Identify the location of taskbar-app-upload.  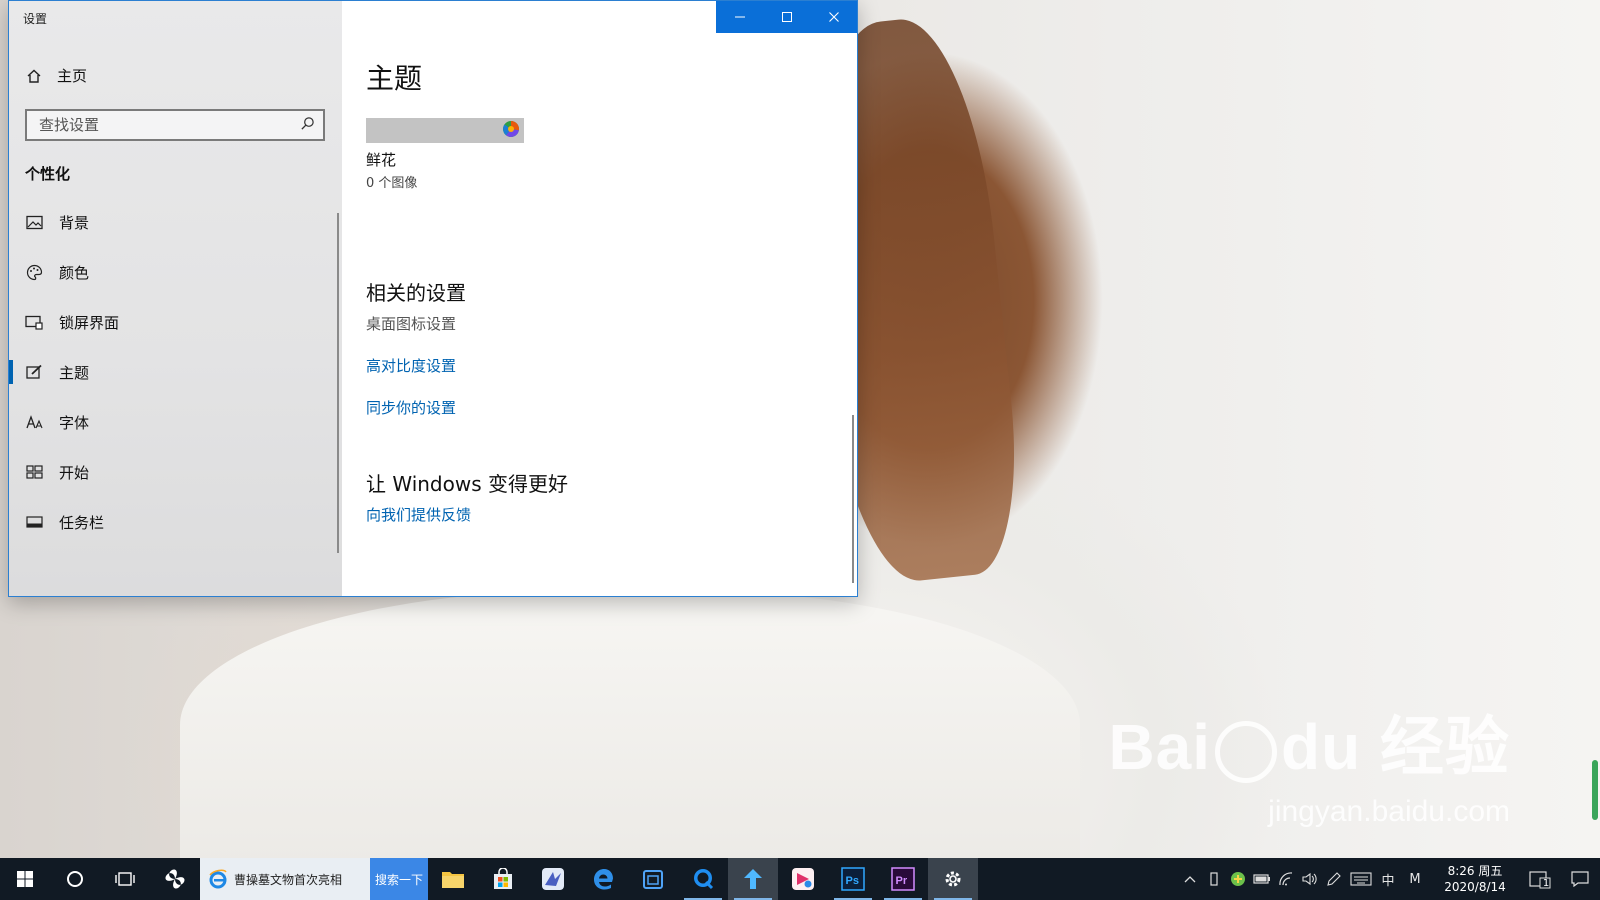
(753, 879).